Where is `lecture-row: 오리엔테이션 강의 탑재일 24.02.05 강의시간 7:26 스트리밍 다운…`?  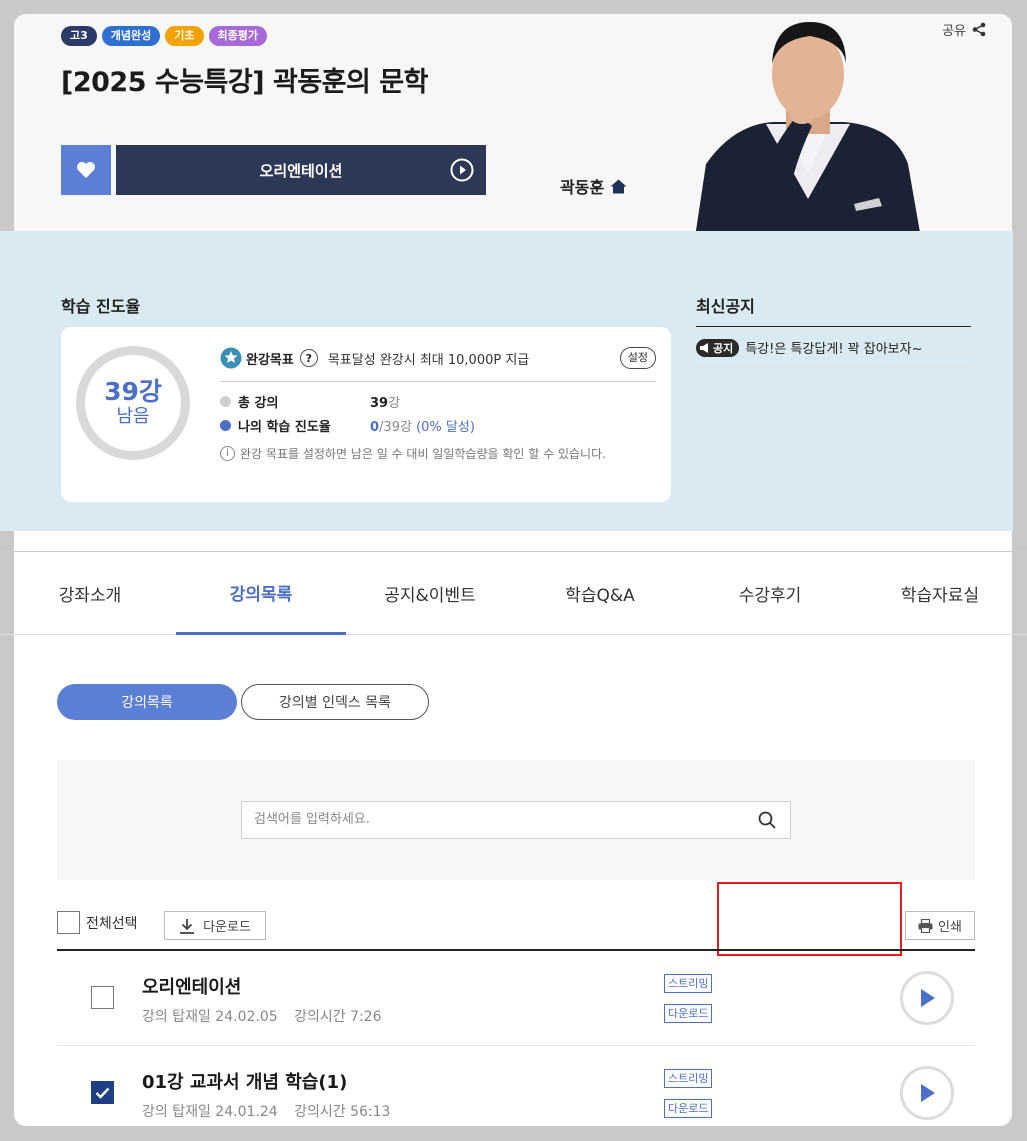 lecture-row: 오리엔테이션 강의 탑재일 24.02.05 강의시간 7:26 스트리밍 다운… is located at coordinates (516, 999).